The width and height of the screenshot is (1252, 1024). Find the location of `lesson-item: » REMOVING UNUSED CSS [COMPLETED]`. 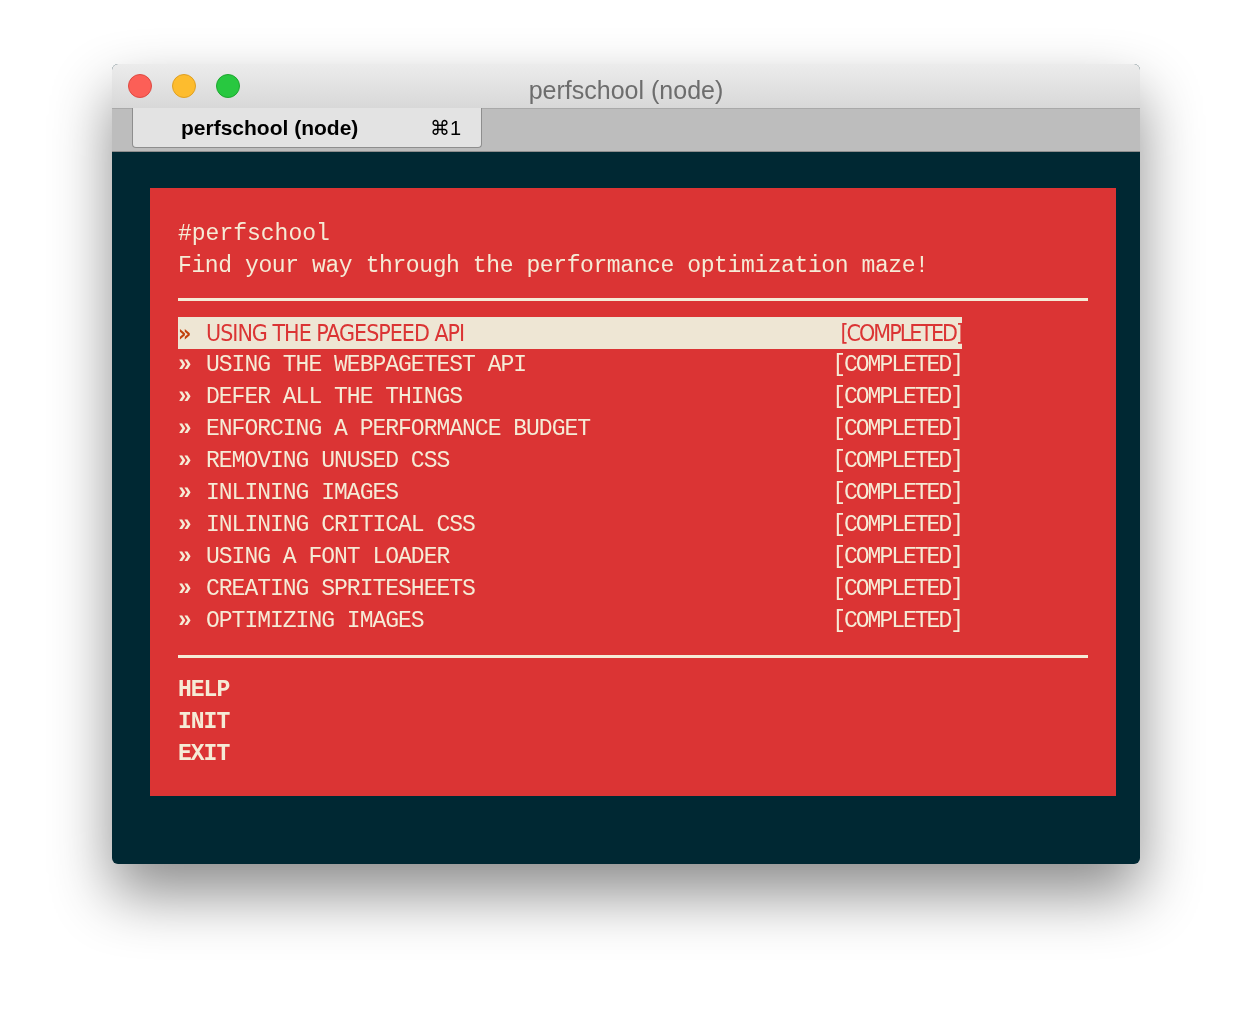

lesson-item: » REMOVING UNUSED CSS [COMPLETED] is located at coordinates (570, 461).